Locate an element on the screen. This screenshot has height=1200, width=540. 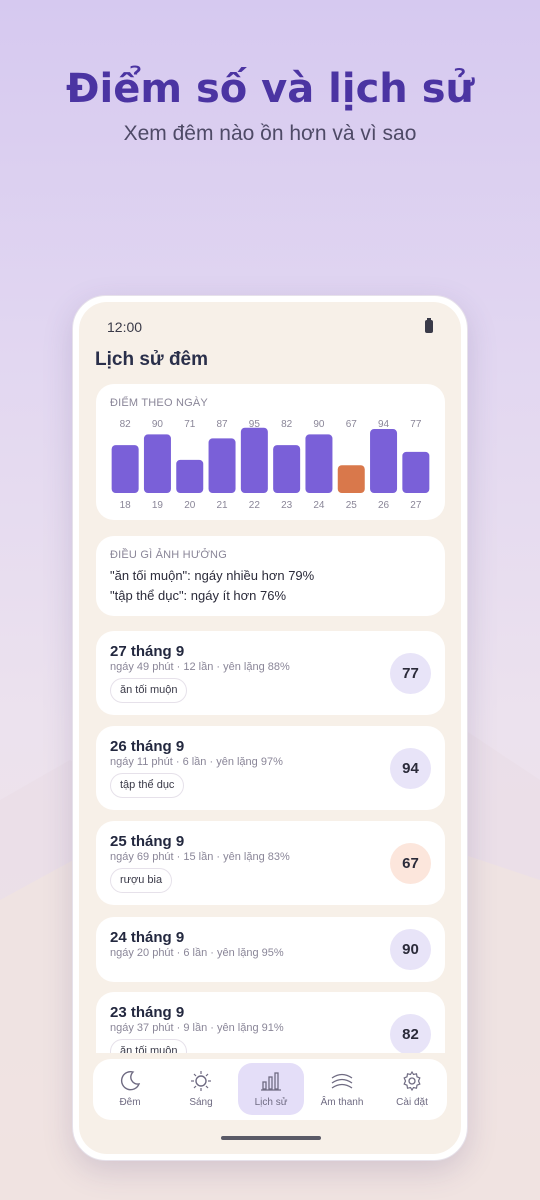
night-date: 27 tháng 9 is located at coordinates (147, 651).